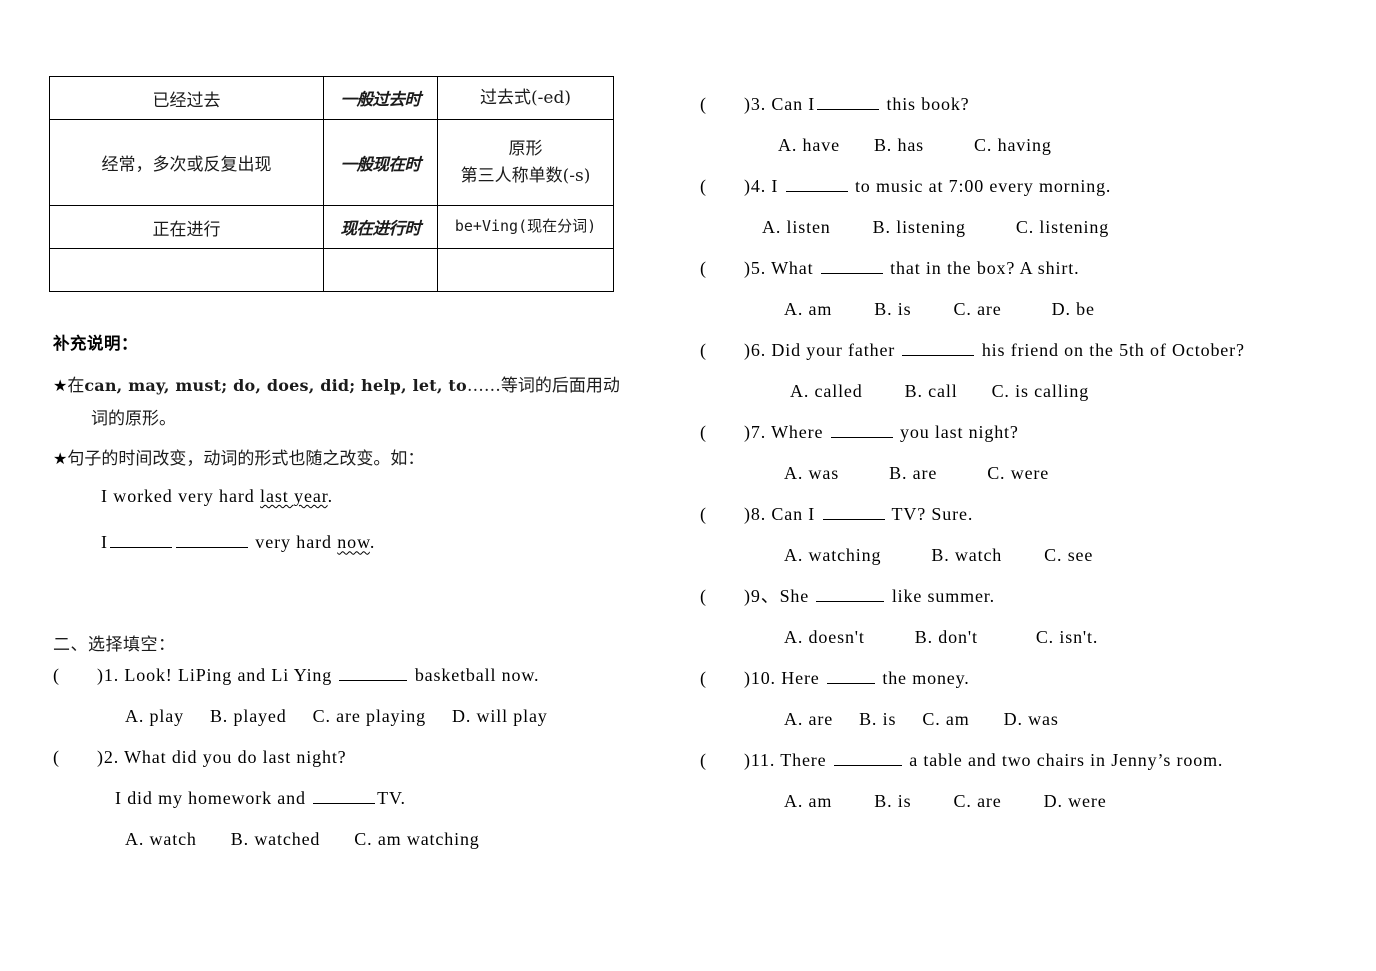 Image resolution: width=1376 pixels, height=971 pixels. Describe the element at coordinates (369, 716) in the screenshot. I see `option-c: C. are playing` at that location.